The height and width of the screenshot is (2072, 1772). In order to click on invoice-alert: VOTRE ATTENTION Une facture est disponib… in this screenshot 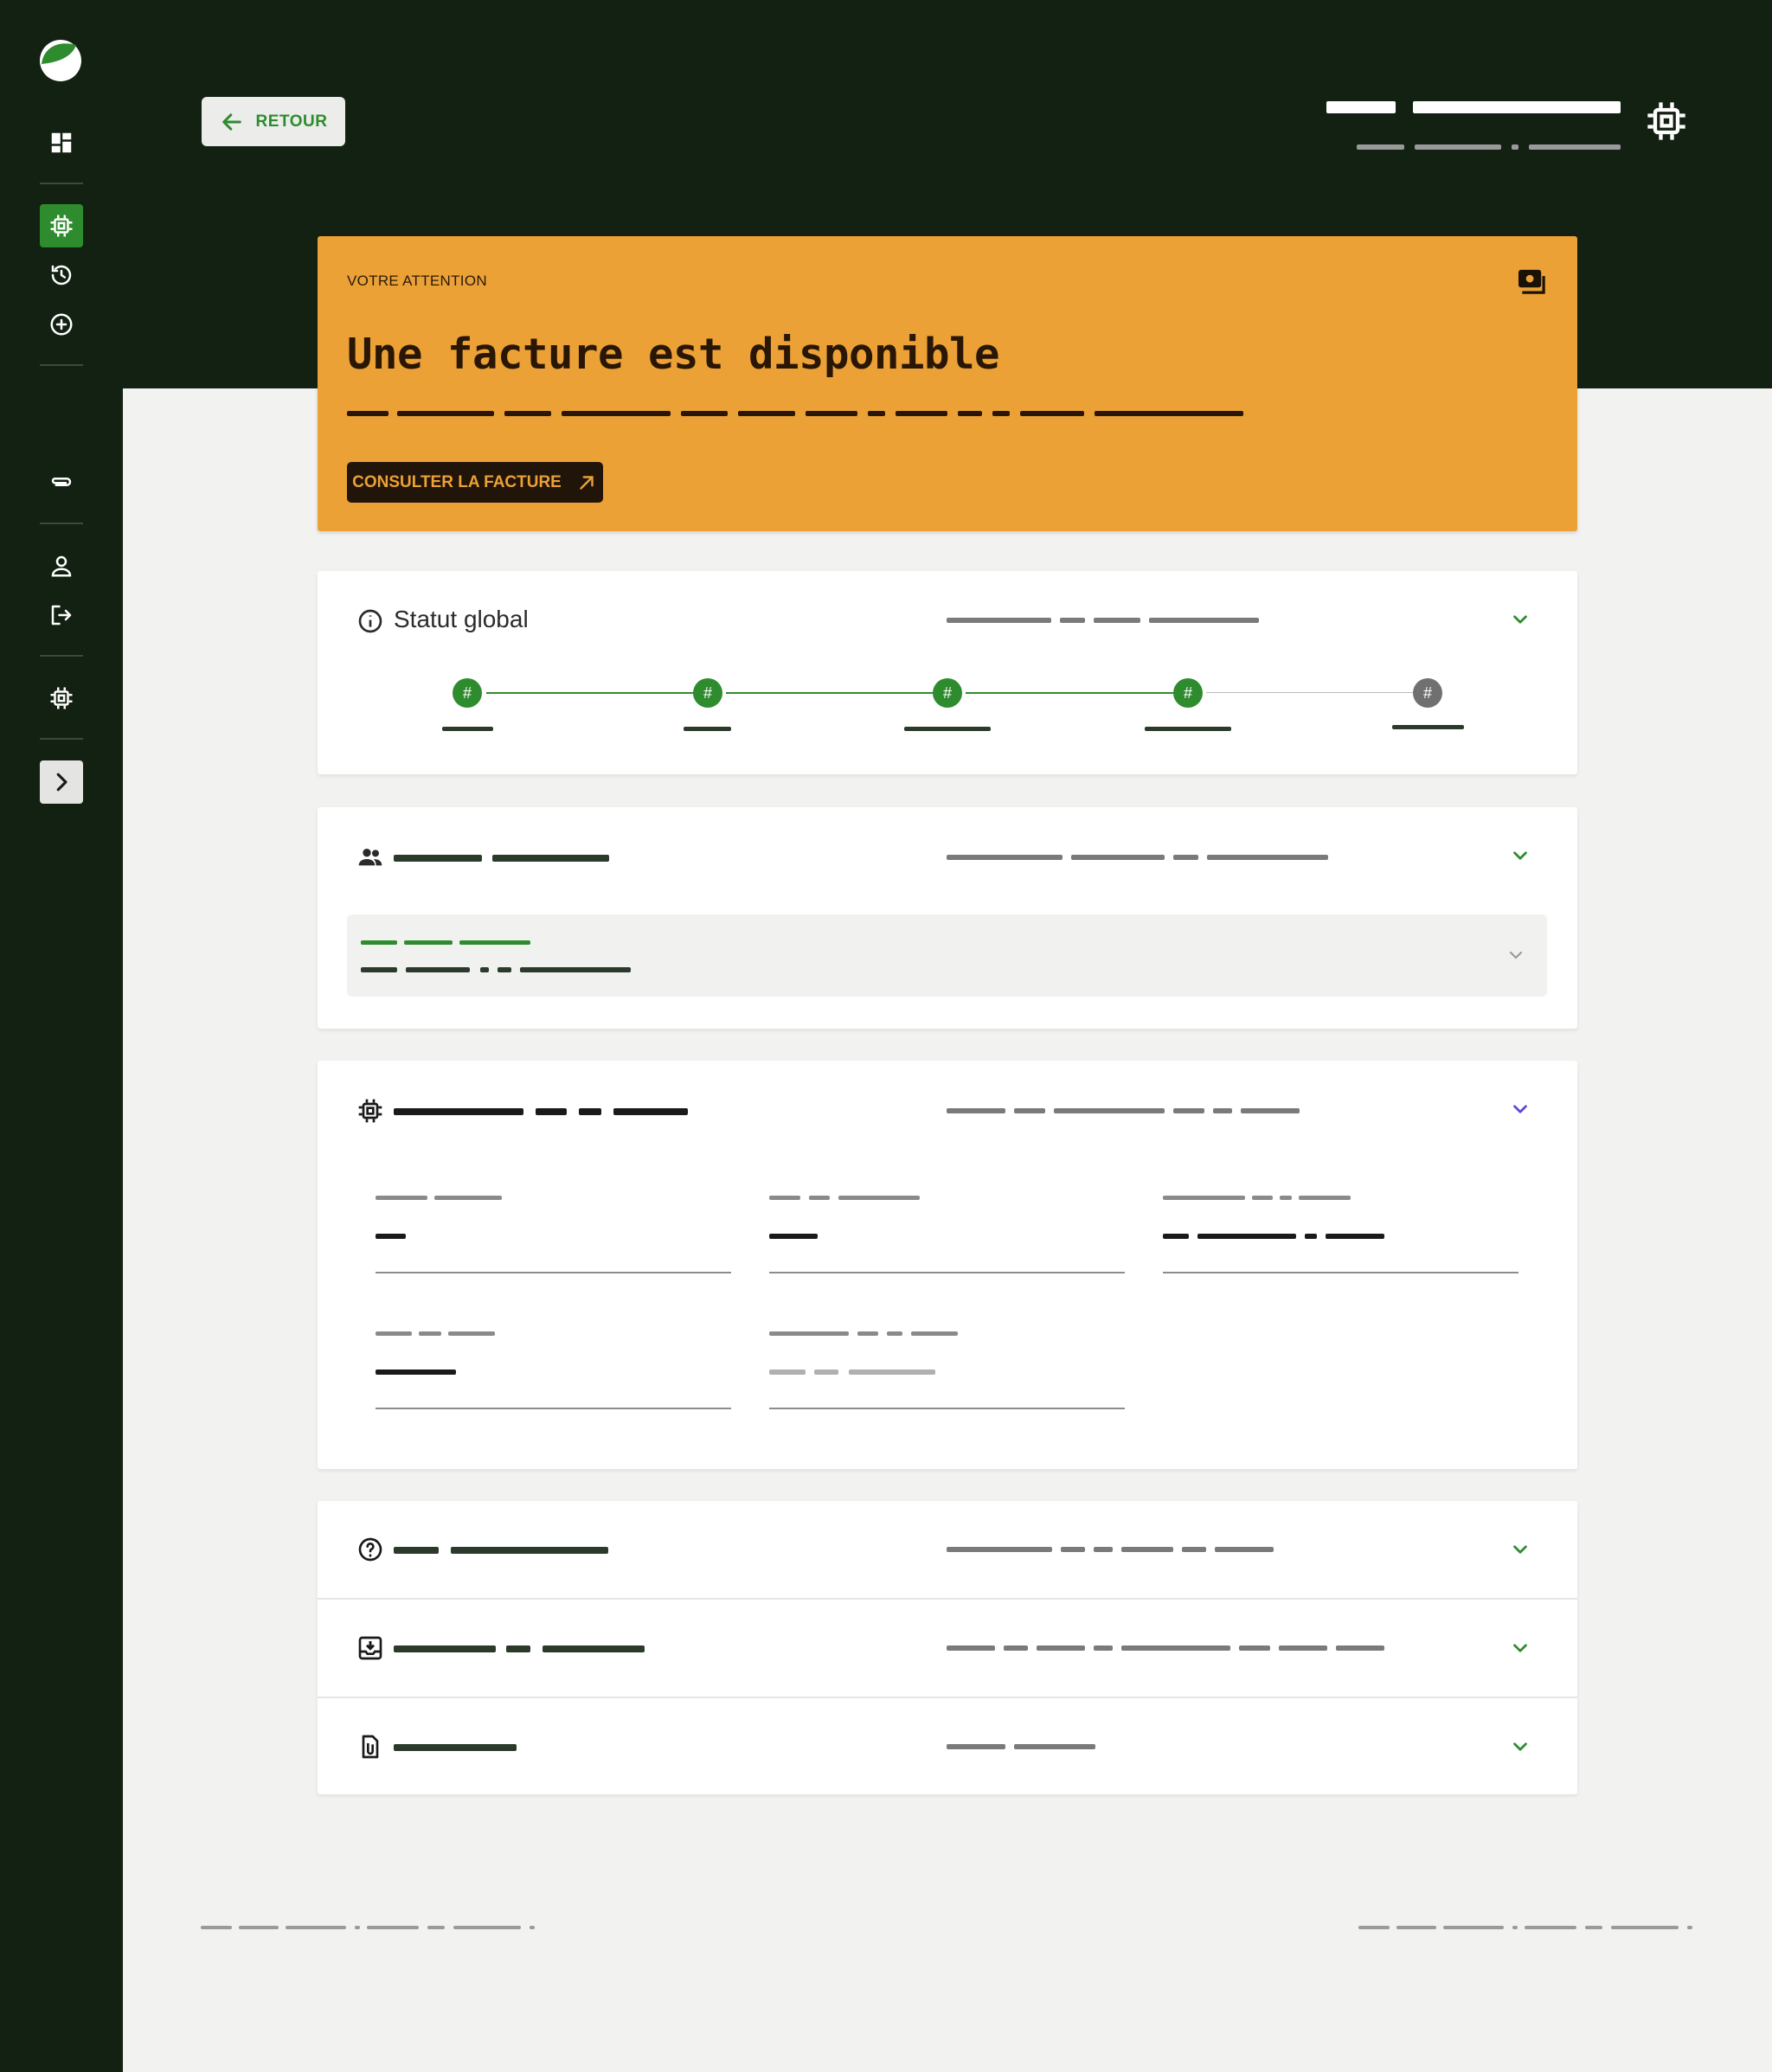, I will do `click(947, 383)`.